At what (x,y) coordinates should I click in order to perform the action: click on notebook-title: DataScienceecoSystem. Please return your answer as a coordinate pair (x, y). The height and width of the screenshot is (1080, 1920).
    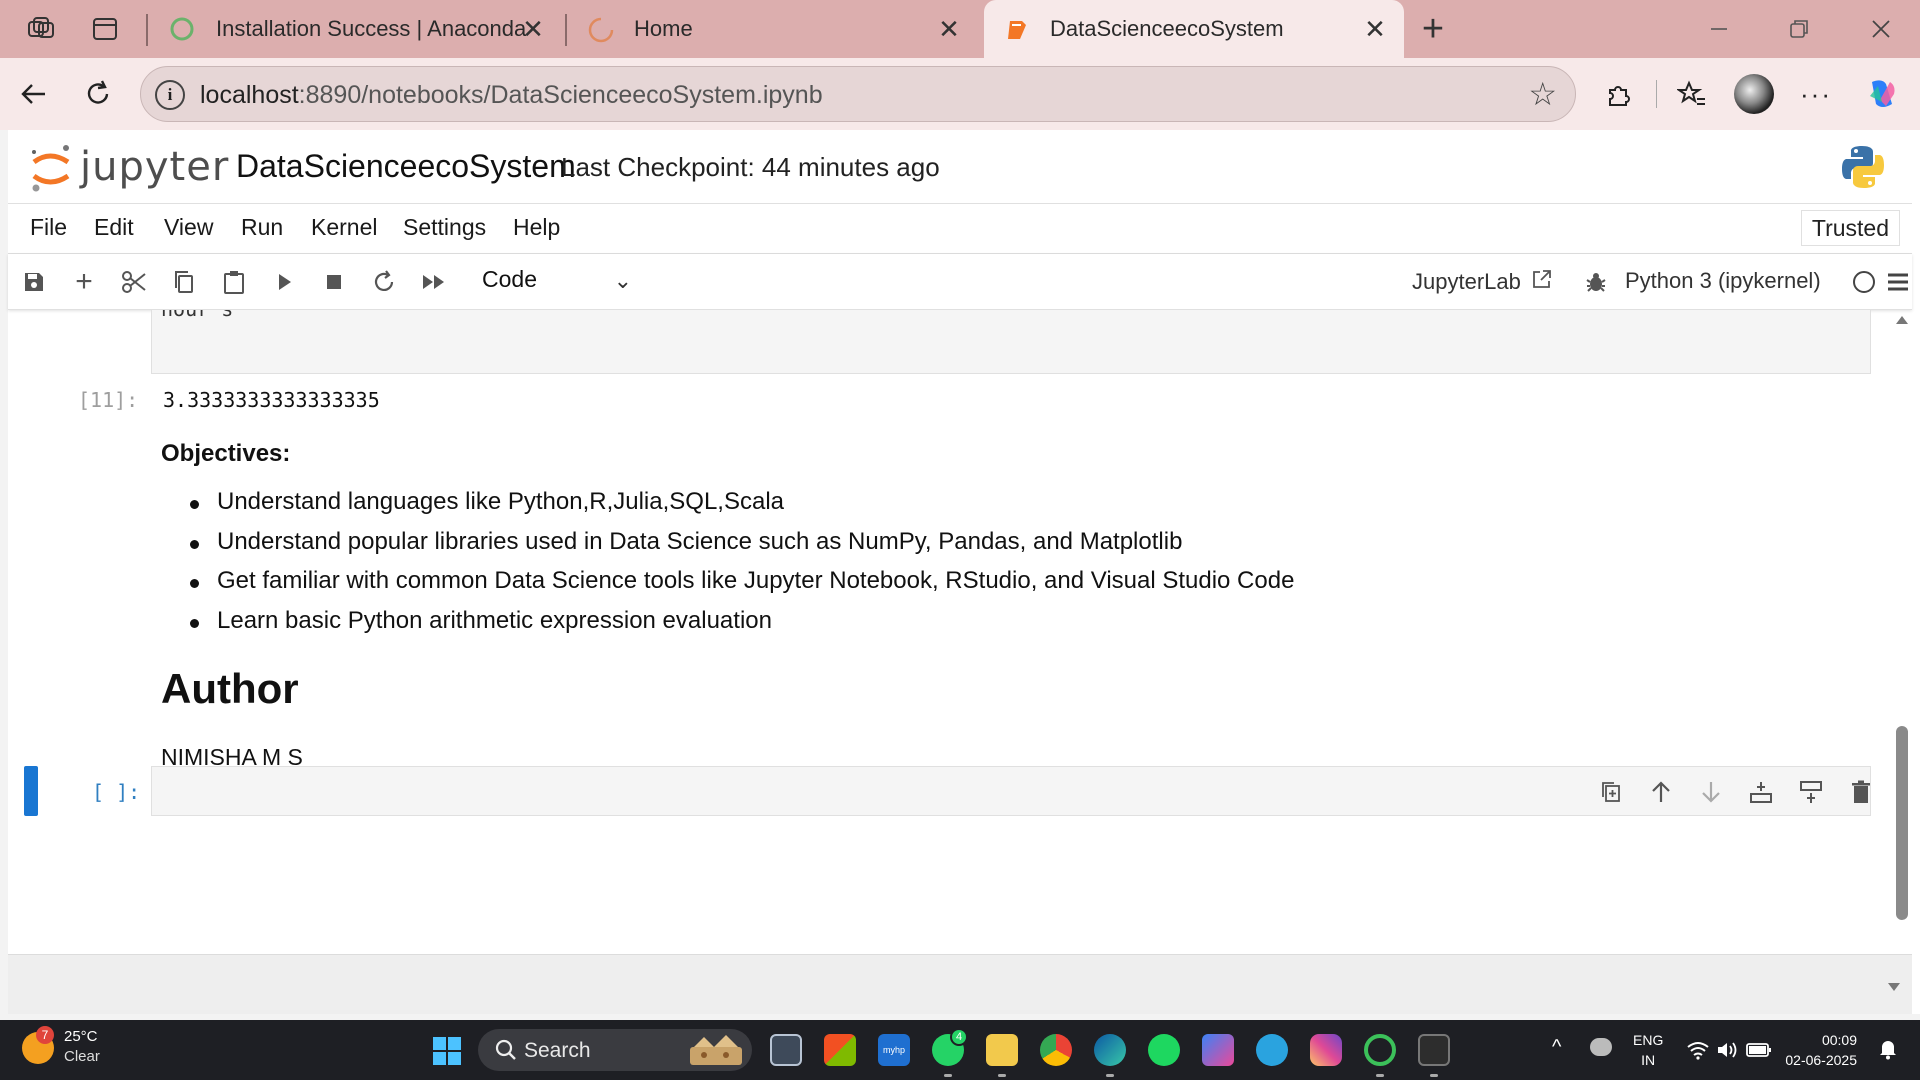
    Looking at the image, I should click on (406, 166).